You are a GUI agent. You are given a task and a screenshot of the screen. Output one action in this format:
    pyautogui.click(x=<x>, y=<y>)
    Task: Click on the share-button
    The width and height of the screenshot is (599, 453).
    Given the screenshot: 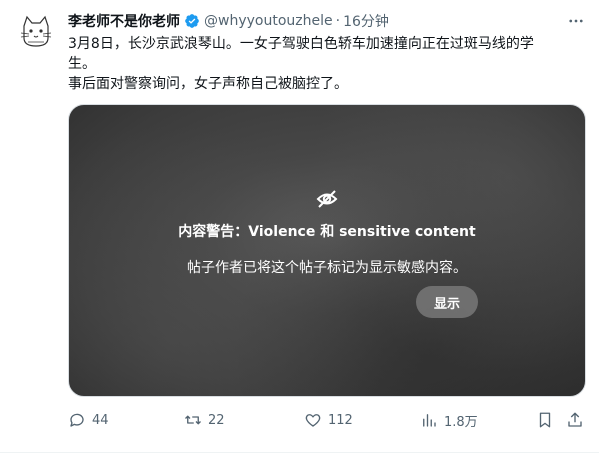 What is the action you would take?
    pyautogui.click(x=578, y=420)
    